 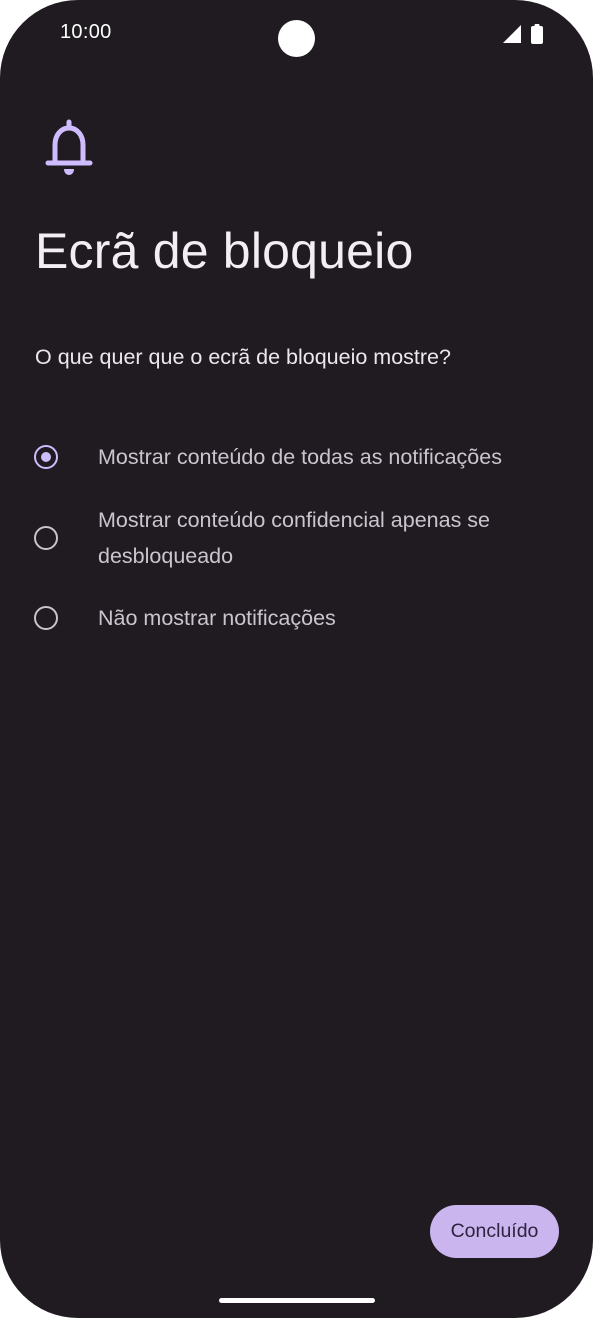 I want to click on option-label: Não mostrar notificações, so click(x=217, y=618).